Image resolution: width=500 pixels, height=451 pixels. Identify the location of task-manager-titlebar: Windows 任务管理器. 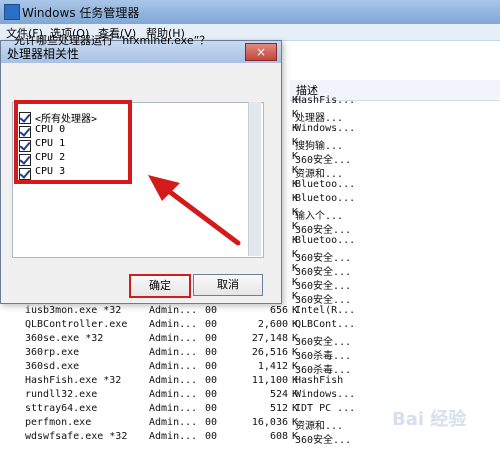
(250, 12).